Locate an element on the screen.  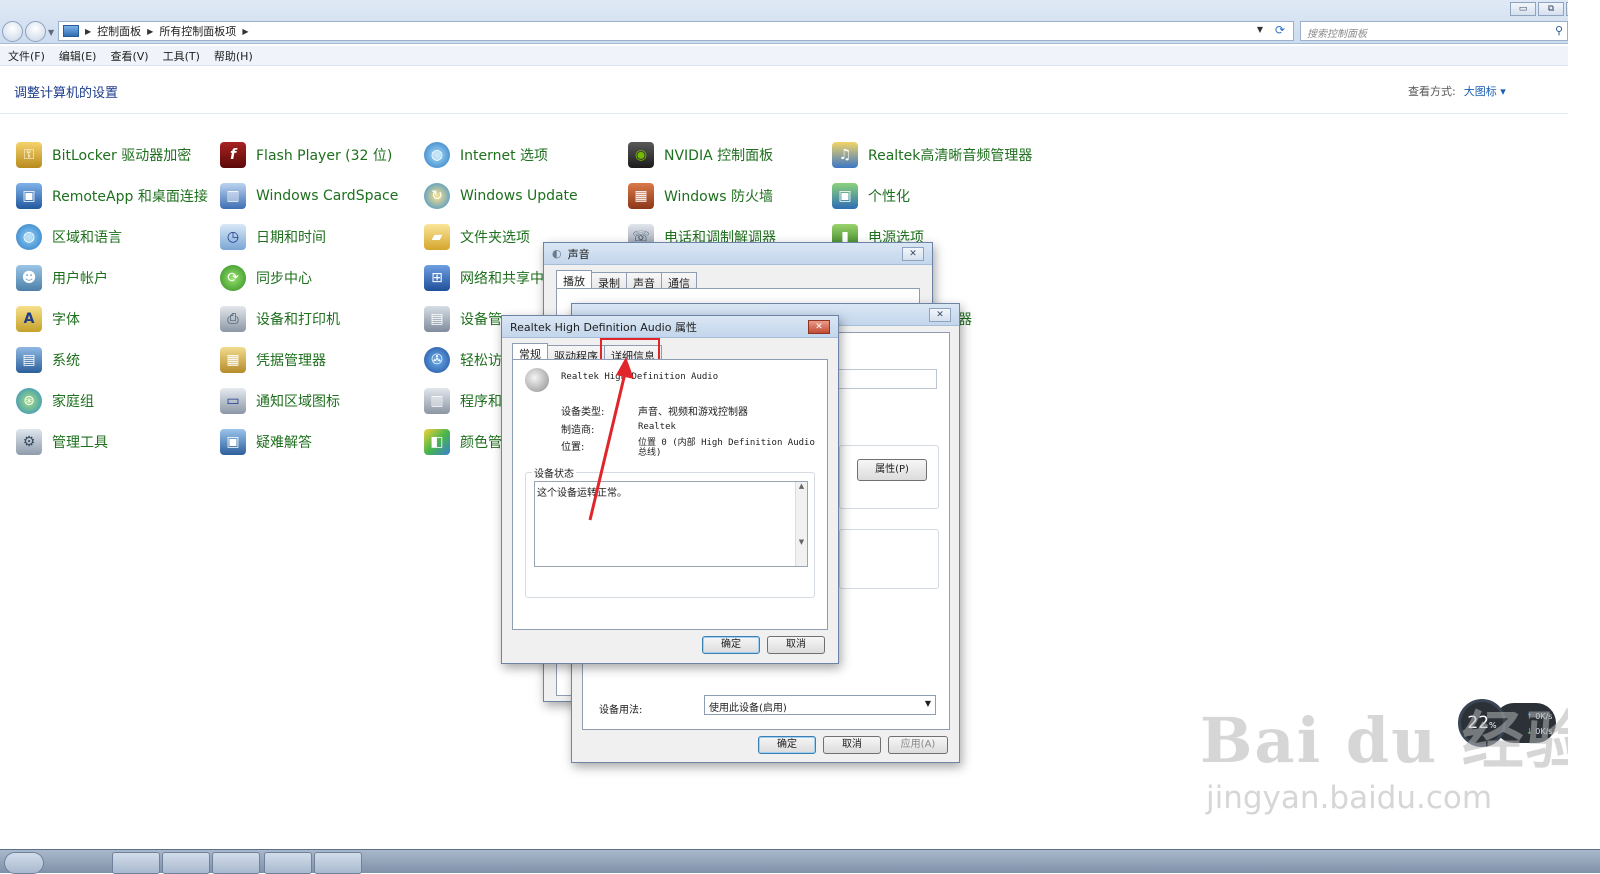
realtek-dialog-title: Realtek High Definition Audio 属性 is located at coordinates (603, 327).